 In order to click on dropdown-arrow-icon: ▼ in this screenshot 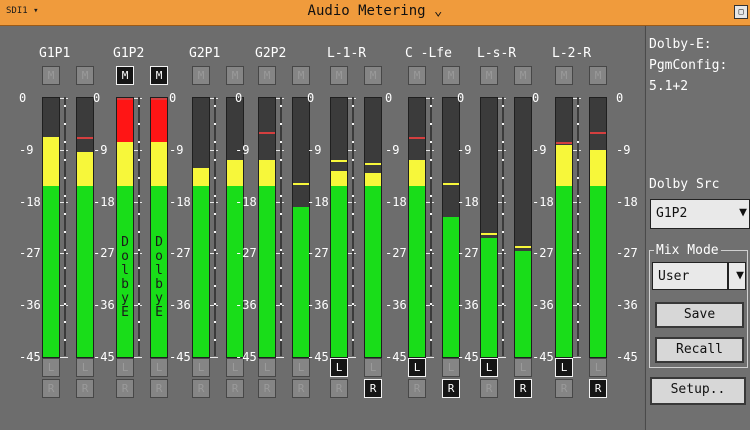, I will do `click(740, 275)`.